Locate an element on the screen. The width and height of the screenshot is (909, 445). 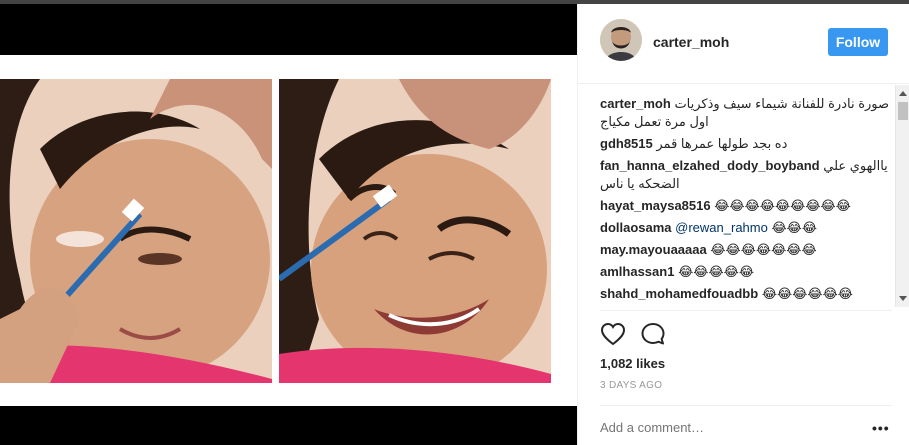
post-header: carter_moh Follow is located at coordinates (743, 44).